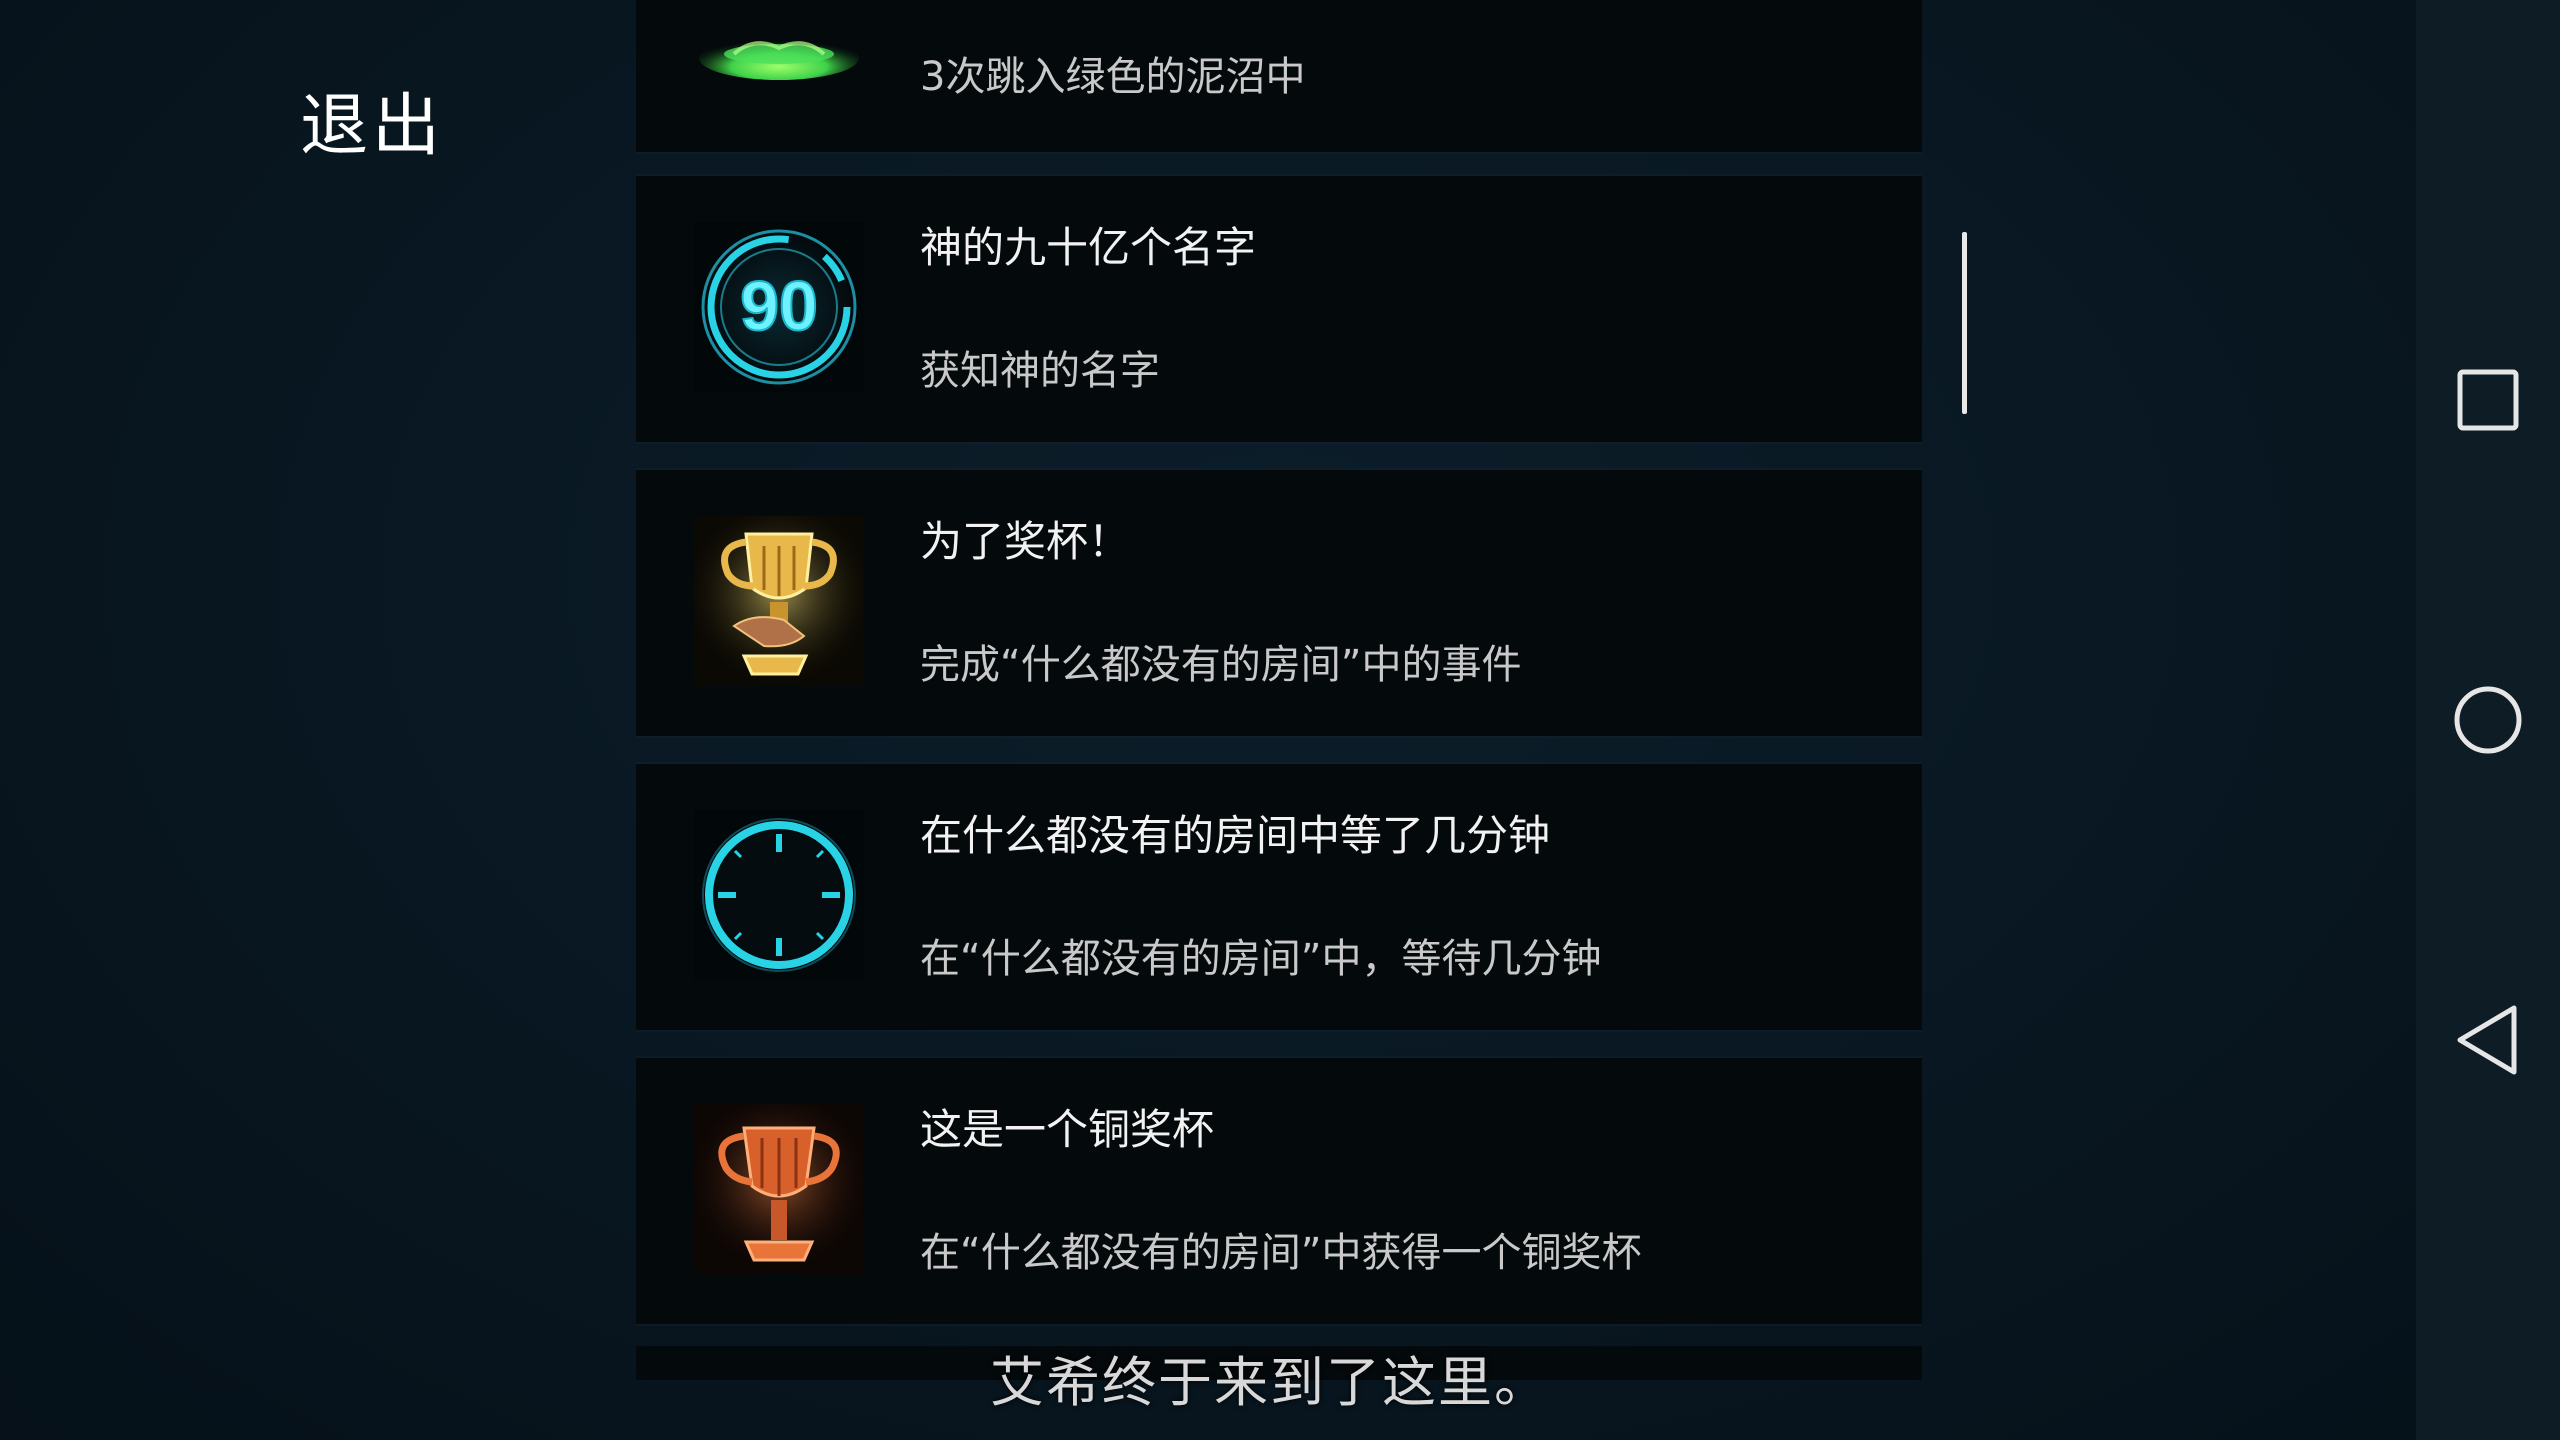 Image resolution: width=2560 pixels, height=1440 pixels. I want to click on scrollbar, so click(1964, 323).